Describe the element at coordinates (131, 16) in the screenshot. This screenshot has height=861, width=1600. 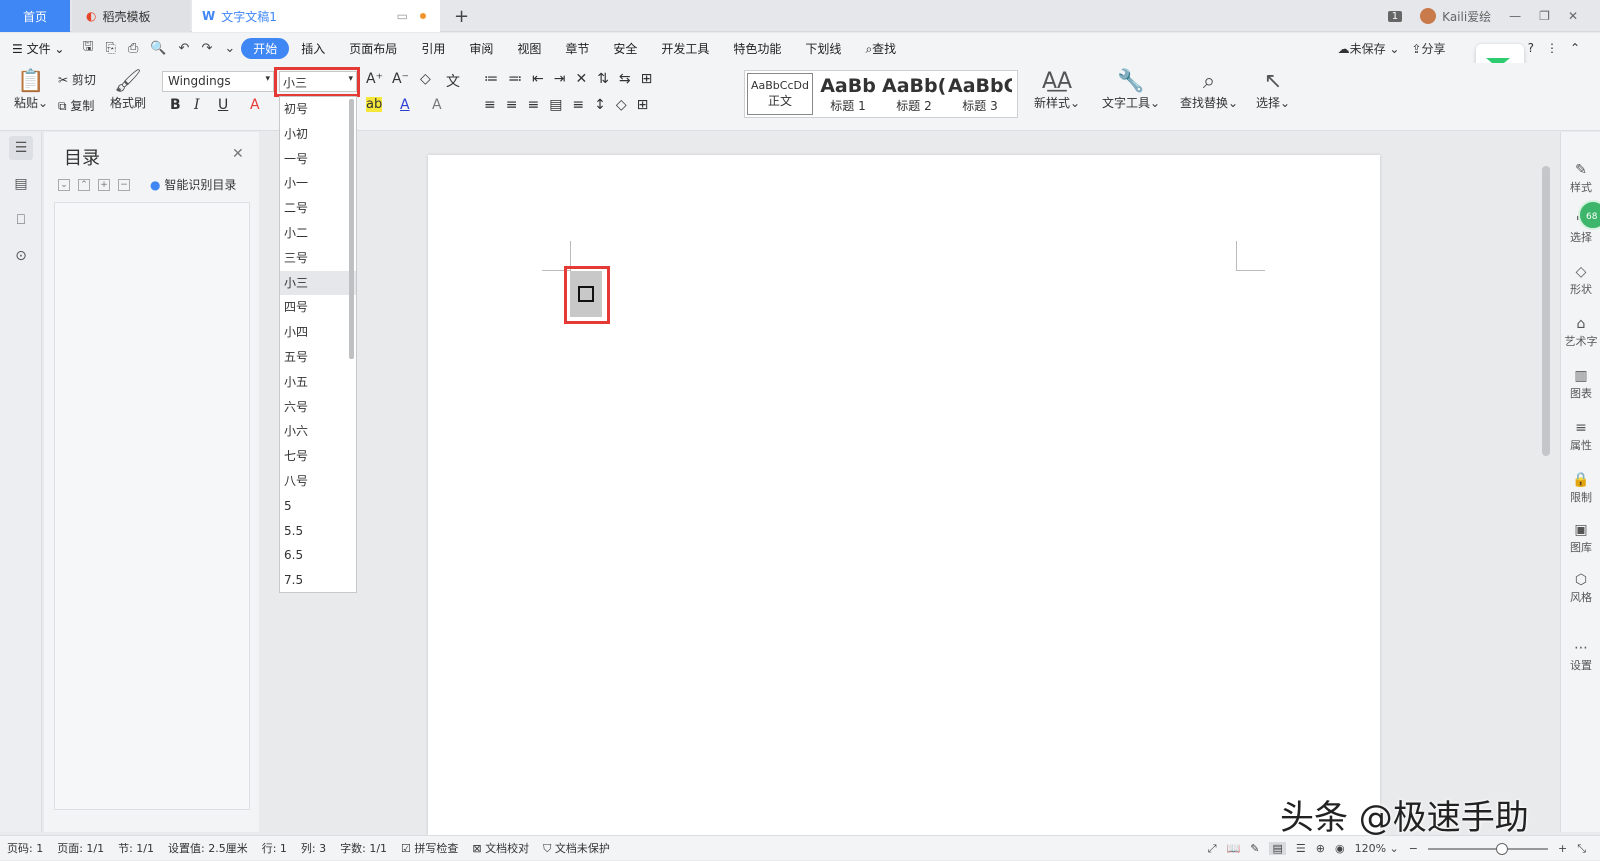
I see `tab-template: ◐ 稻壳模板` at that location.